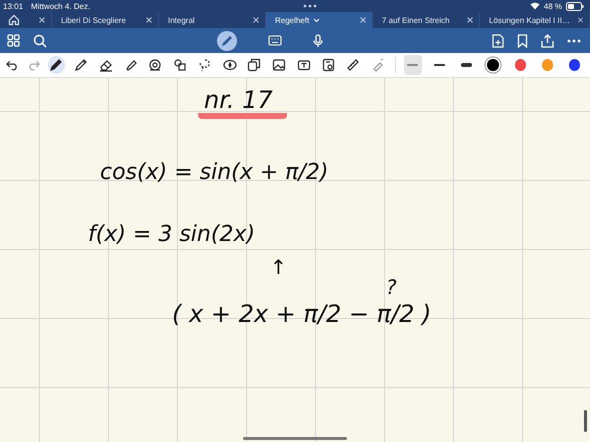  What do you see at coordinates (585, 421) in the screenshot?
I see `scroll-bar` at bounding box center [585, 421].